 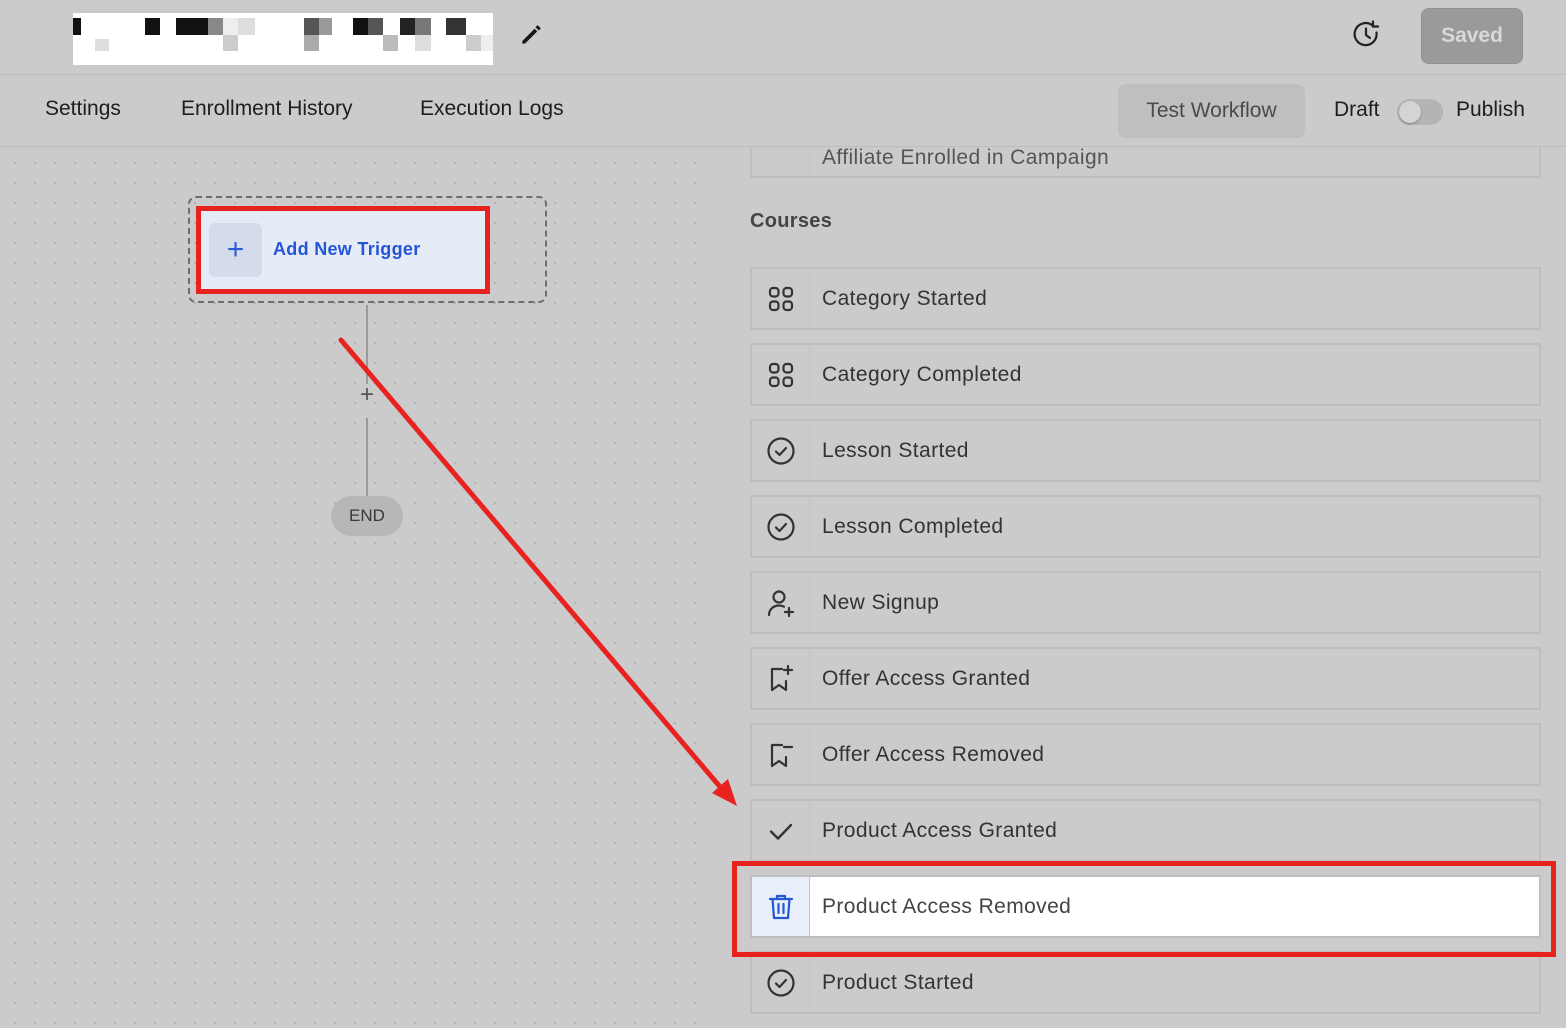 What do you see at coordinates (1145, 602) in the screenshot?
I see `trigger-item-new-signup: New Signup` at bounding box center [1145, 602].